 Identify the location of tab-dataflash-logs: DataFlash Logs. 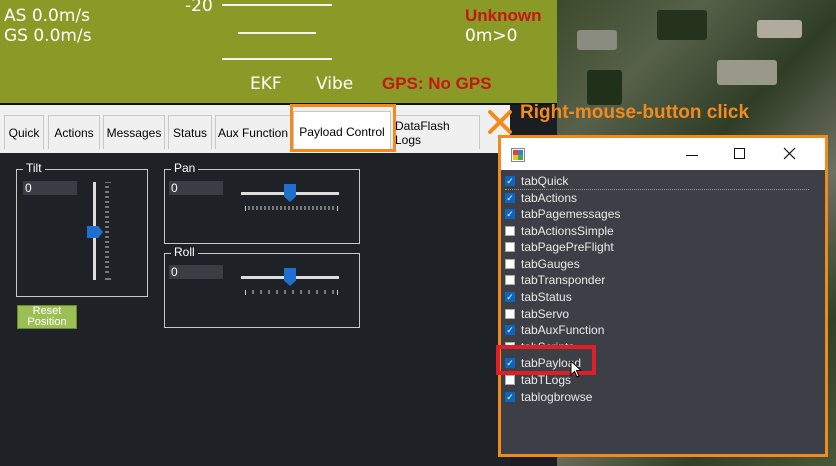
(437, 132).